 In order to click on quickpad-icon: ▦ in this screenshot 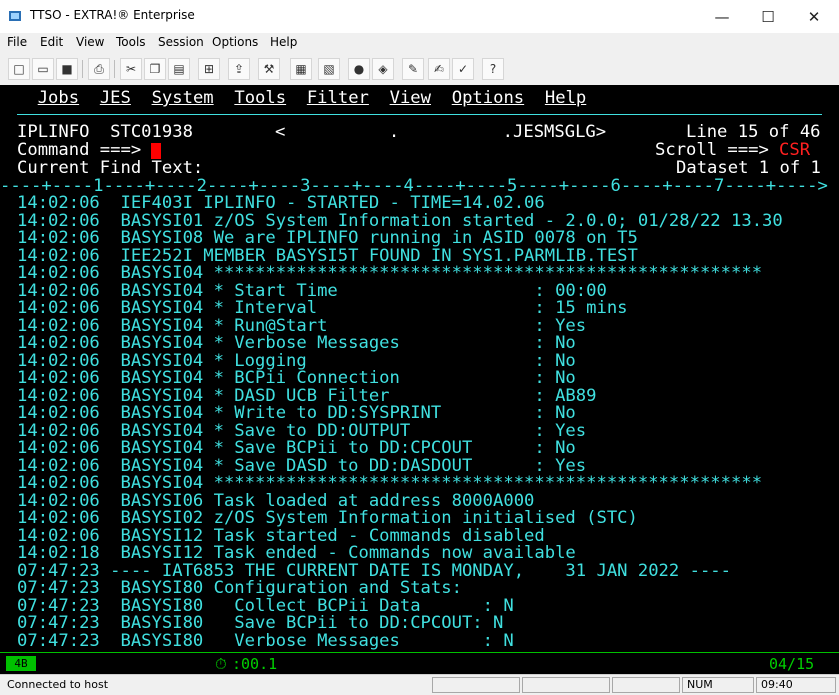, I will do `click(301, 69)`.